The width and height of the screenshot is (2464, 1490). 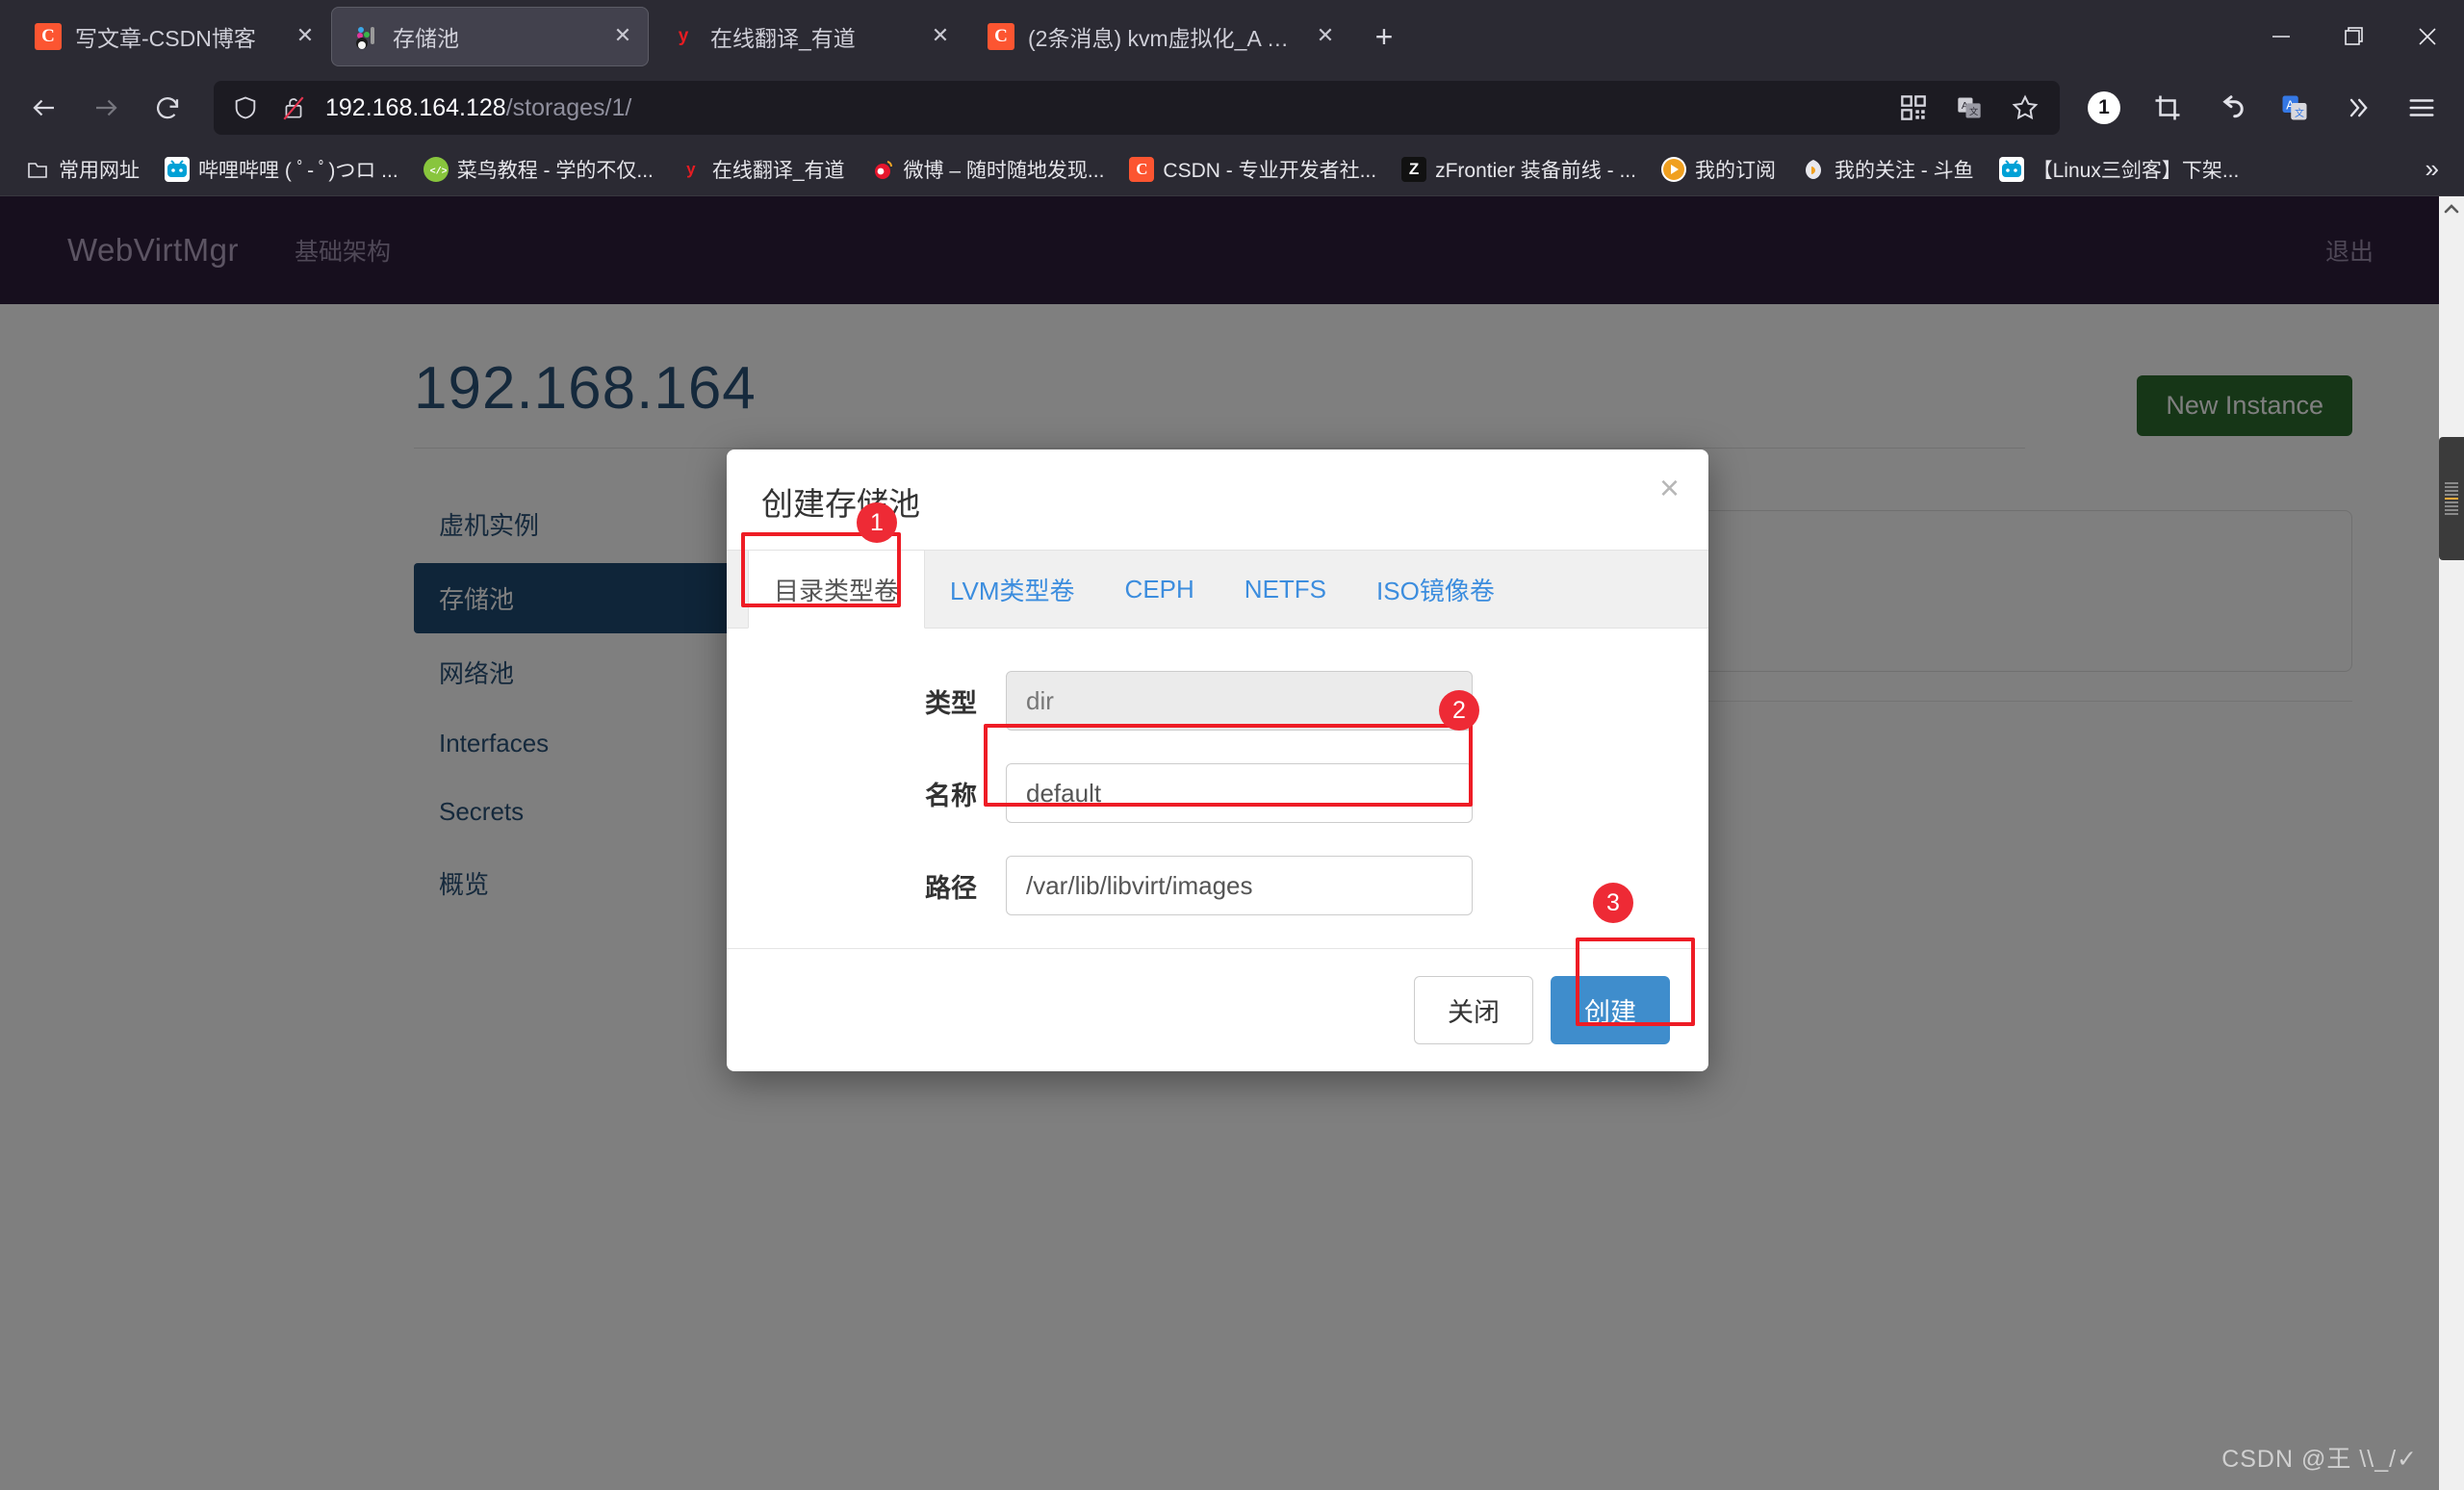 What do you see at coordinates (951, 795) in the screenshot?
I see `field-label-name: 名称` at bounding box center [951, 795].